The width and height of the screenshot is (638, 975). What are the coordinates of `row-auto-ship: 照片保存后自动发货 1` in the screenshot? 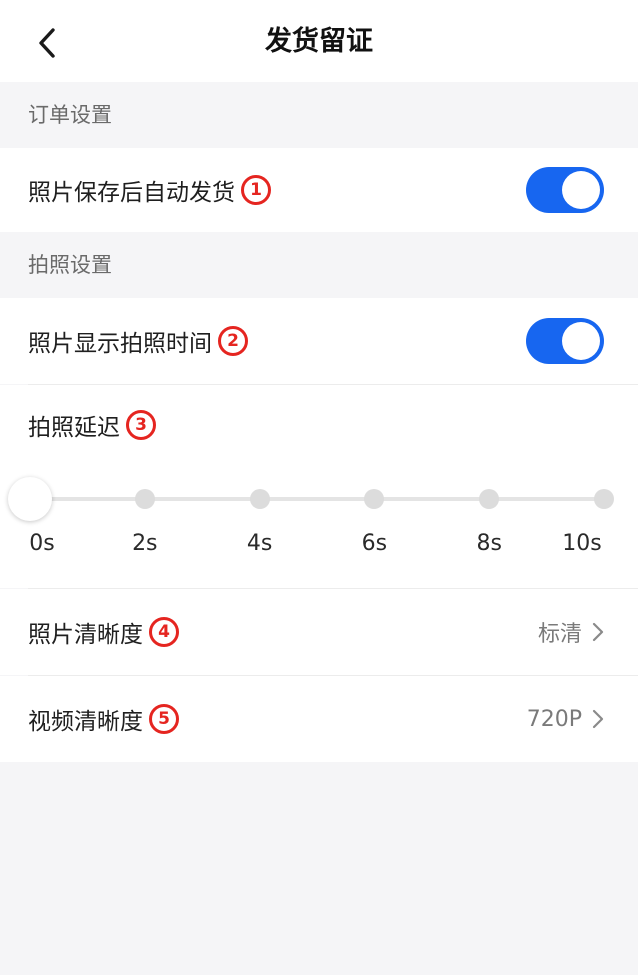 It's located at (319, 190).